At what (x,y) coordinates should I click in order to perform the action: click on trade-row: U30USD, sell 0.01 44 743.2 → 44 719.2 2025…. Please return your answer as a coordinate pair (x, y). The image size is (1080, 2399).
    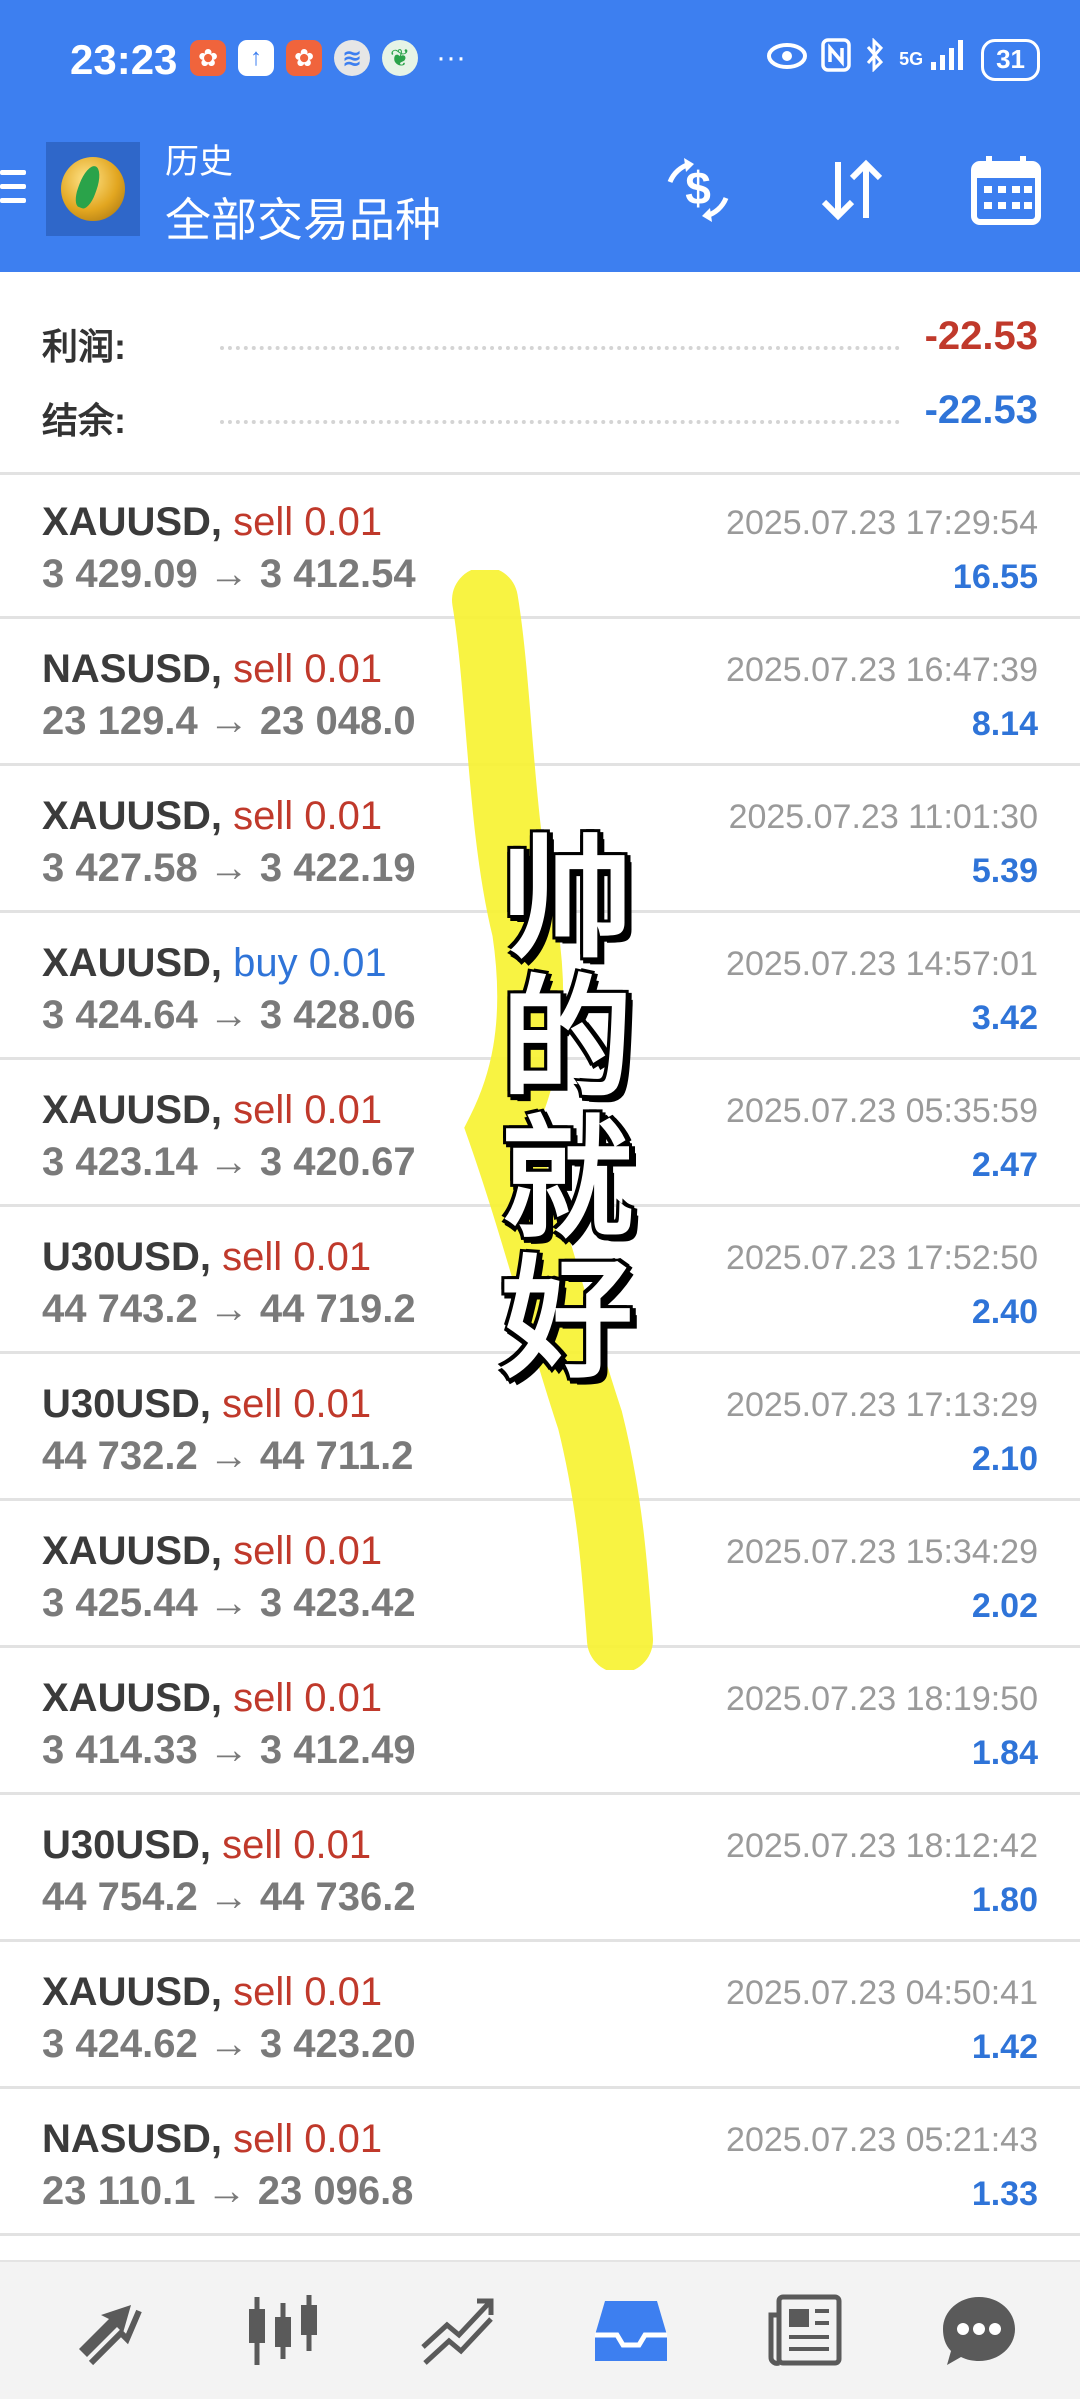
    Looking at the image, I should click on (540, 1280).